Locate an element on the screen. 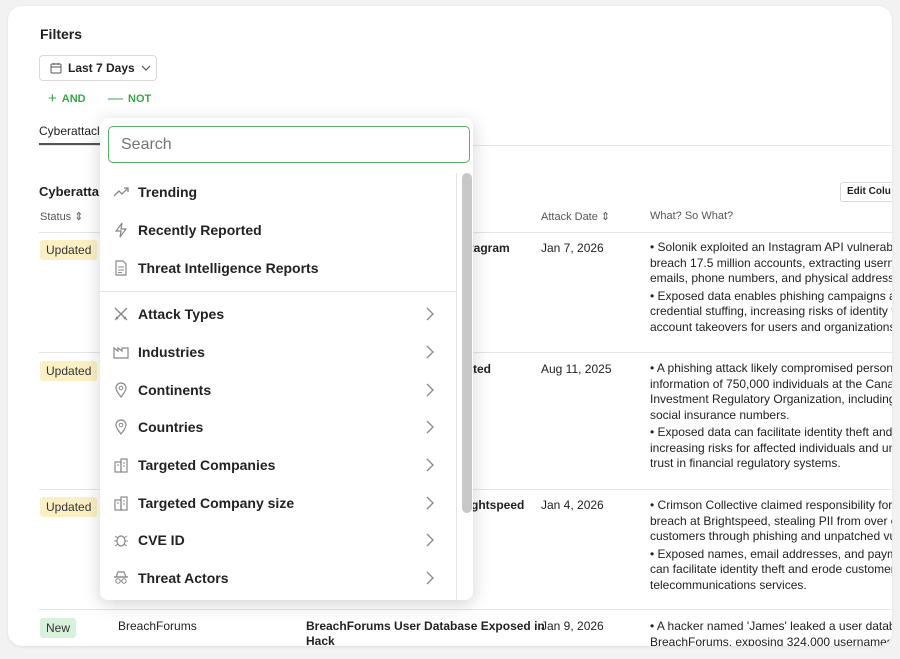 The width and height of the screenshot is (900, 659). row-date: Jan 4, 2026 is located at coordinates (572, 505).